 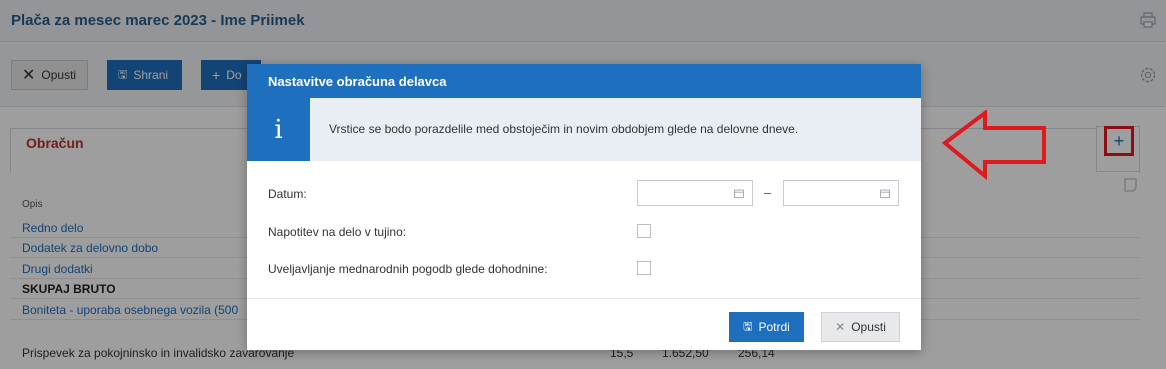 I want to click on date-from-input, so click(x=695, y=193).